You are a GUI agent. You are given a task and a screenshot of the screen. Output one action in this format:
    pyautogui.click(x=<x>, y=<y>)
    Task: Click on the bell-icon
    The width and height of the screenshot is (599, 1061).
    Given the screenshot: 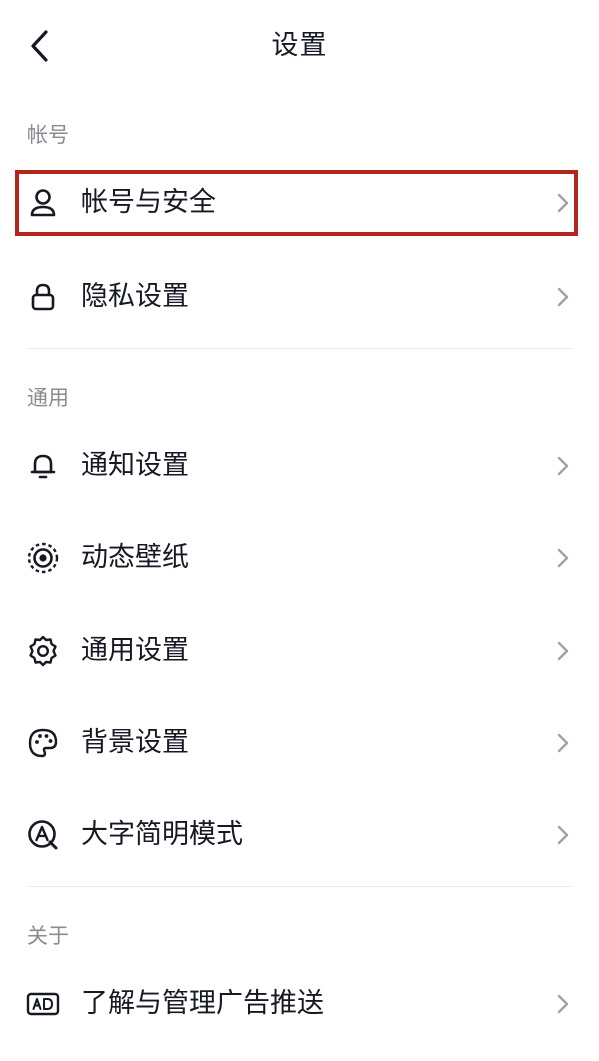 What is the action you would take?
    pyautogui.click(x=43, y=466)
    